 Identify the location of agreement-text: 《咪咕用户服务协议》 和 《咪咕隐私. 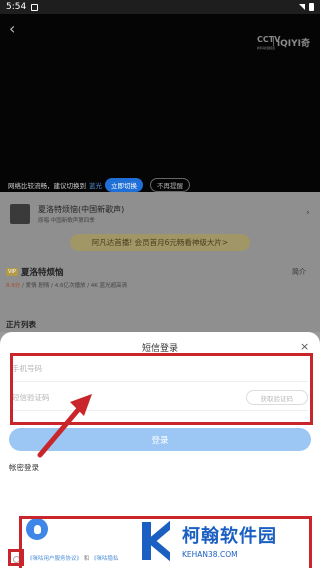
(73, 558).